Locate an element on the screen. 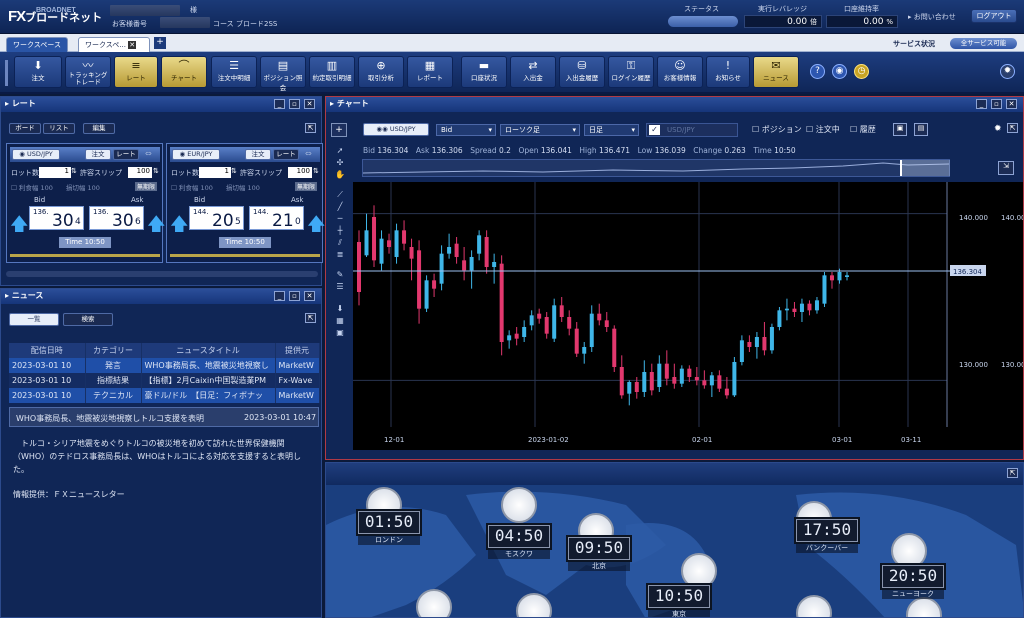 The width and height of the screenshot is (1024, 618). tab-workspace-2: ワークスペ... ✕ is located at coordinates (114, 44).